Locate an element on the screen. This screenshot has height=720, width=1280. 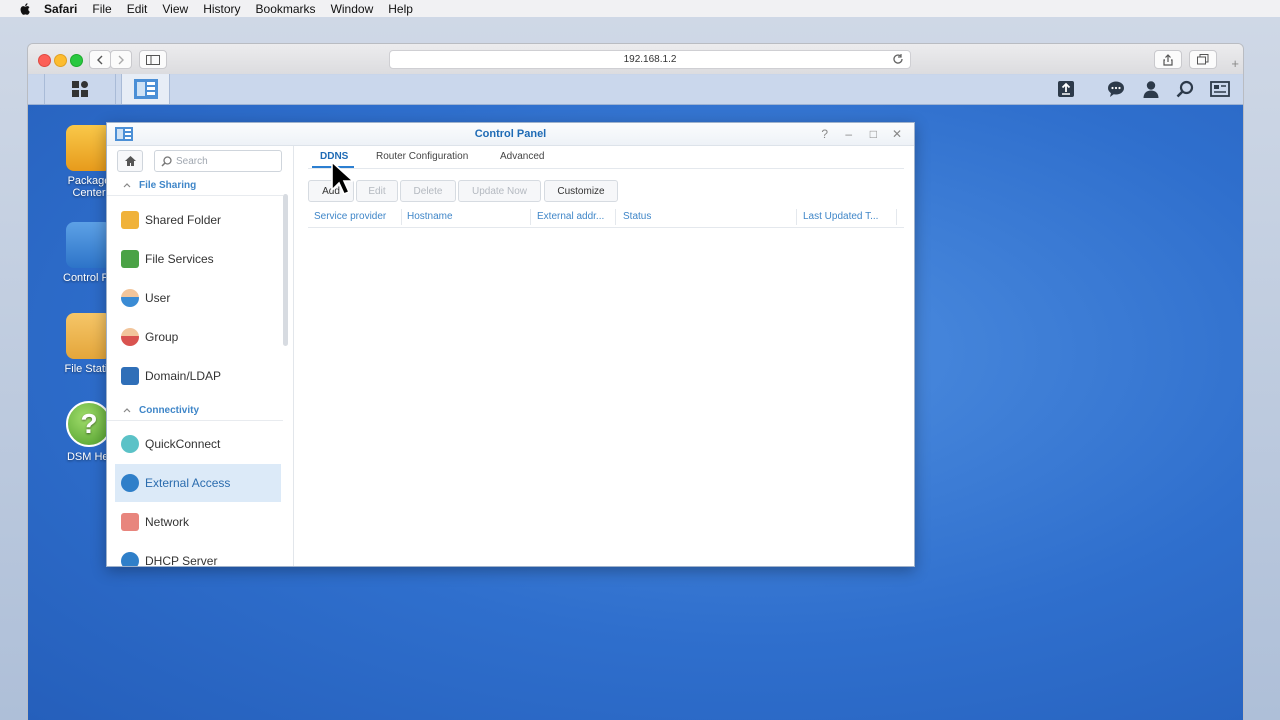
tab-bar: DDNS Router Configuration Advanced is located at coordinates (606, 157).